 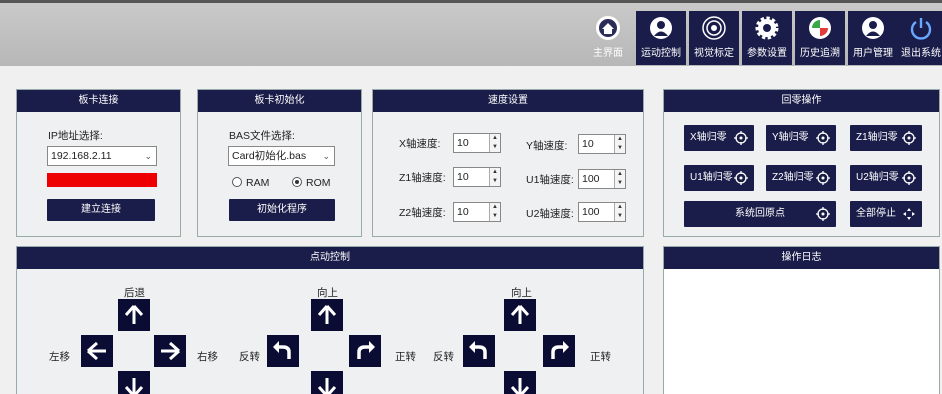 I want to click on button-label: Y轴归零, so click(x=790, y=137).